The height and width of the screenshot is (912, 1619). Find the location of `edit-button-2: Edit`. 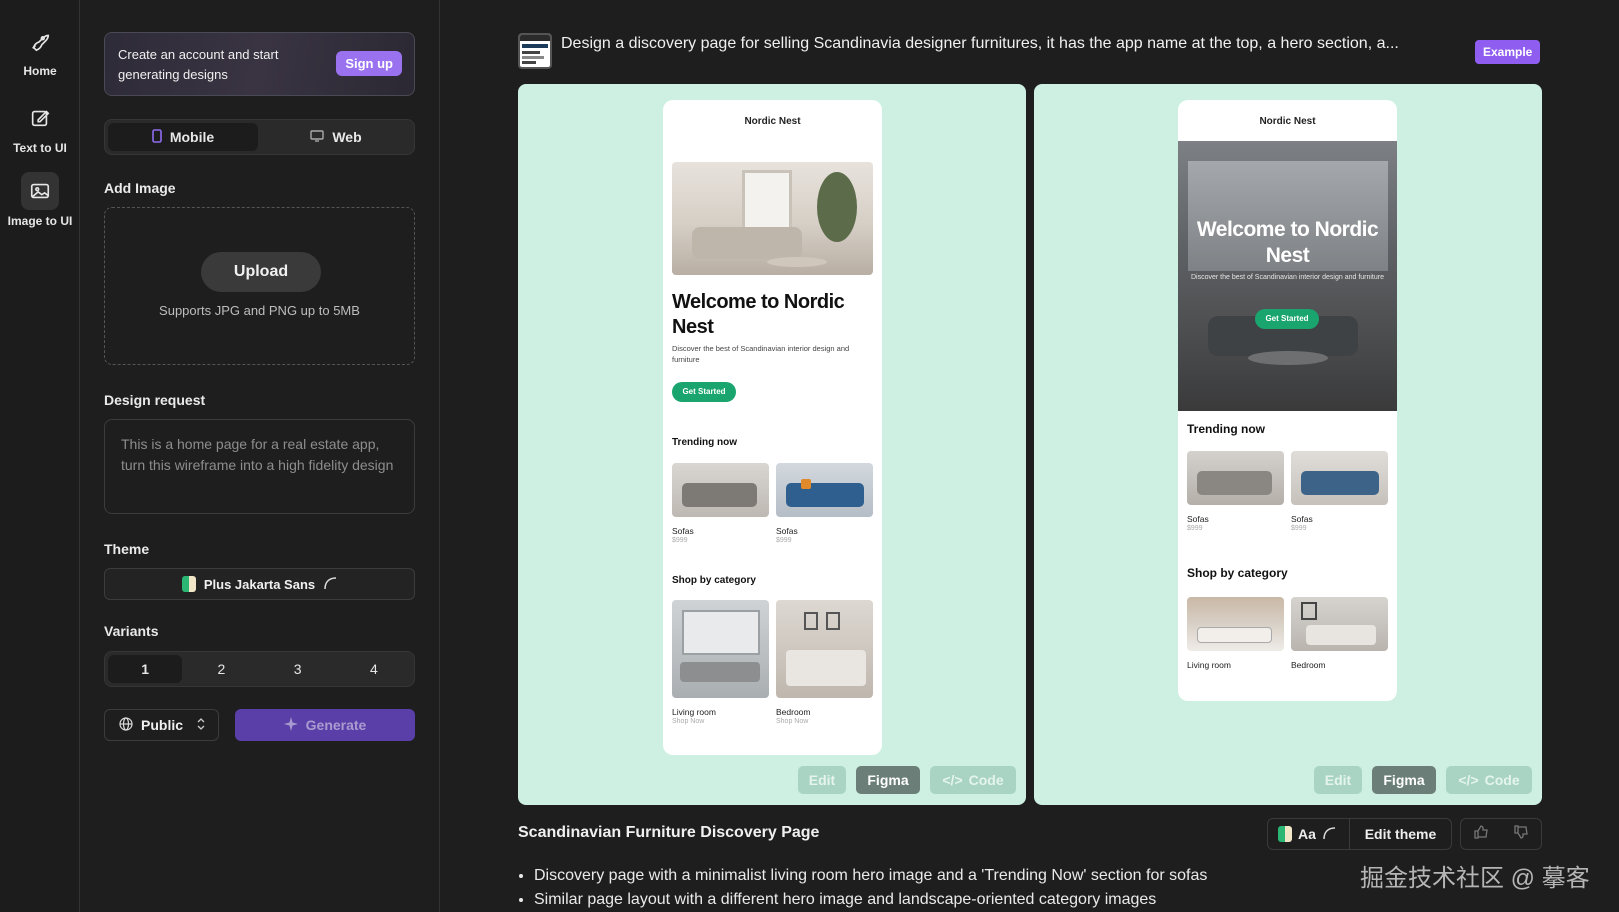

edit-button-2: Edit is located at coordinates (1338, 780).